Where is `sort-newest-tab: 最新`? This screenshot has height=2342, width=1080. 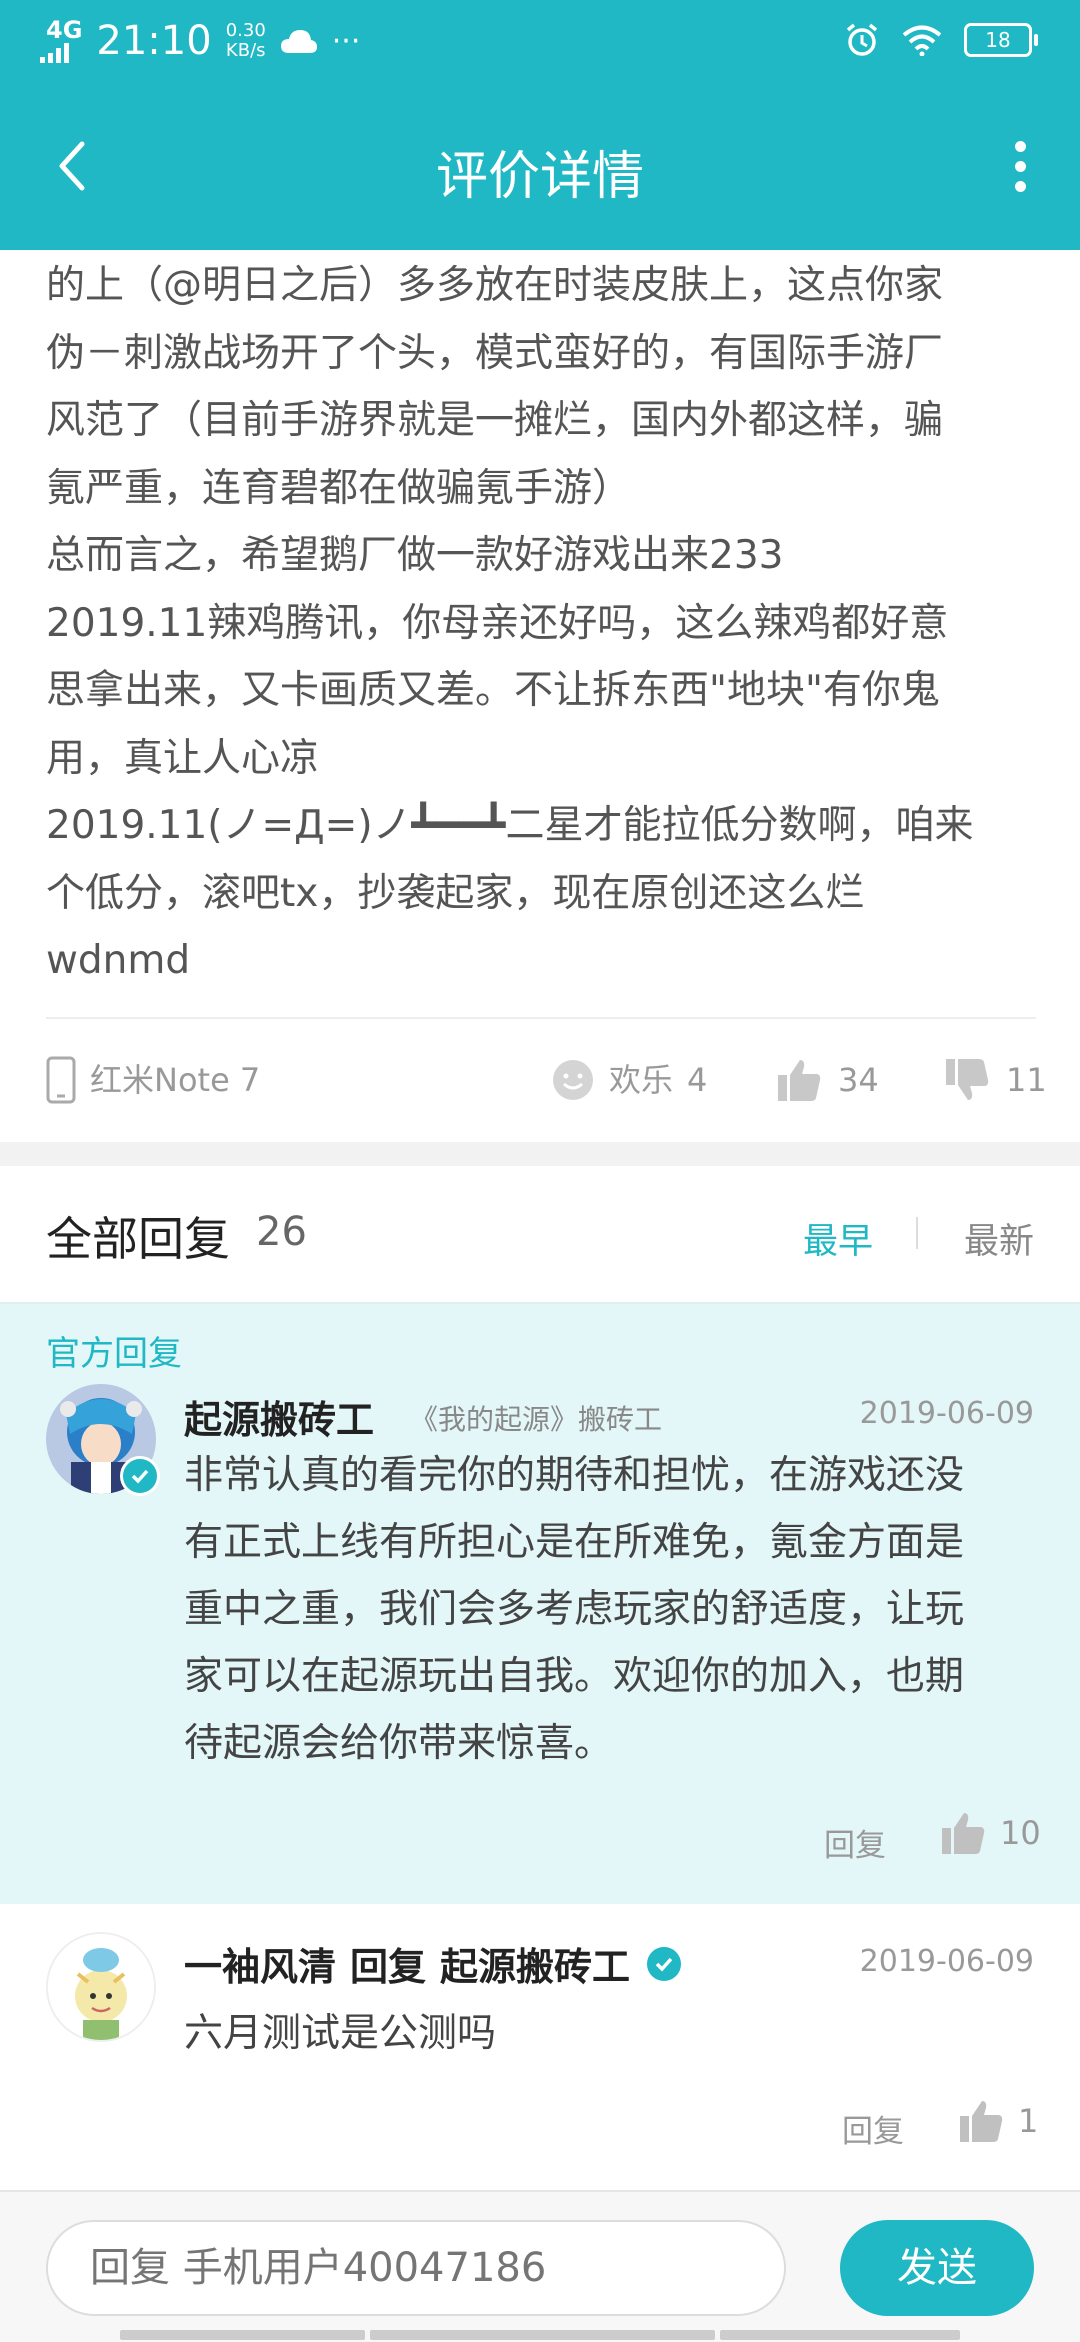 sort-newest-tab: 最新 is located at coordinates (999, 1238).